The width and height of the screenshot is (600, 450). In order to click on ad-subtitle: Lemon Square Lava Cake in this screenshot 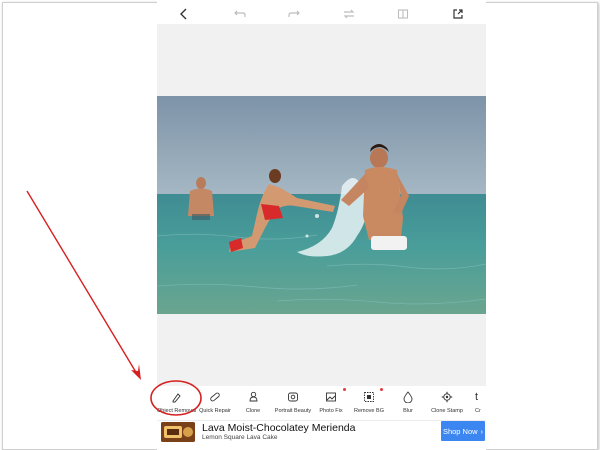, I will do `click(240, 437)`.